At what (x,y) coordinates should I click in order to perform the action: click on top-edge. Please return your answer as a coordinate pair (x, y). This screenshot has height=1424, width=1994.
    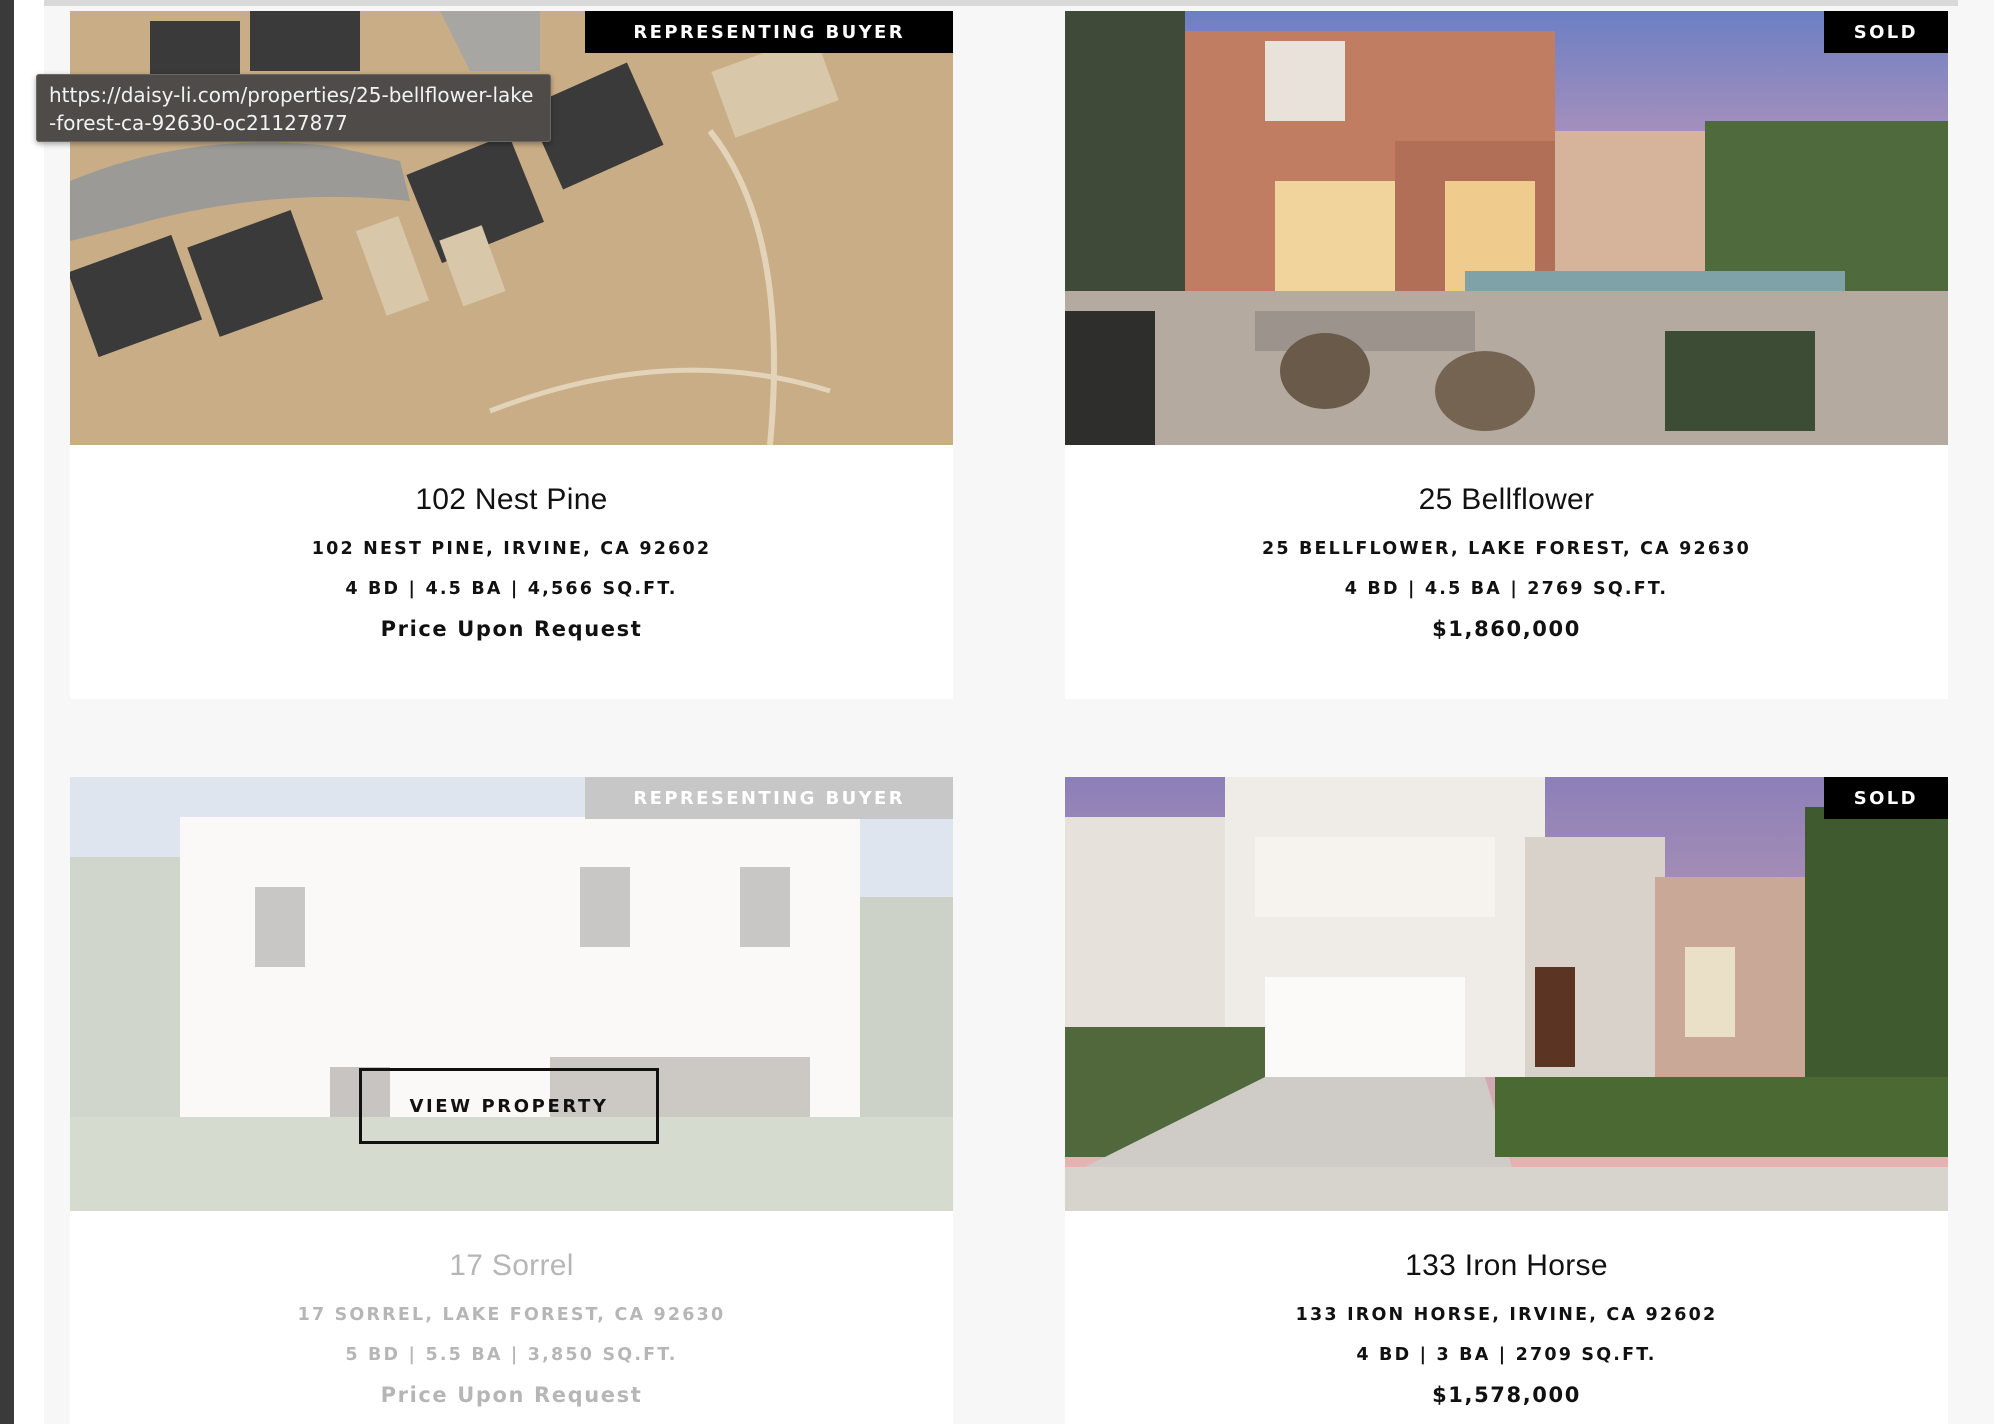
    Looking at the image, I should click on (1004, 3).